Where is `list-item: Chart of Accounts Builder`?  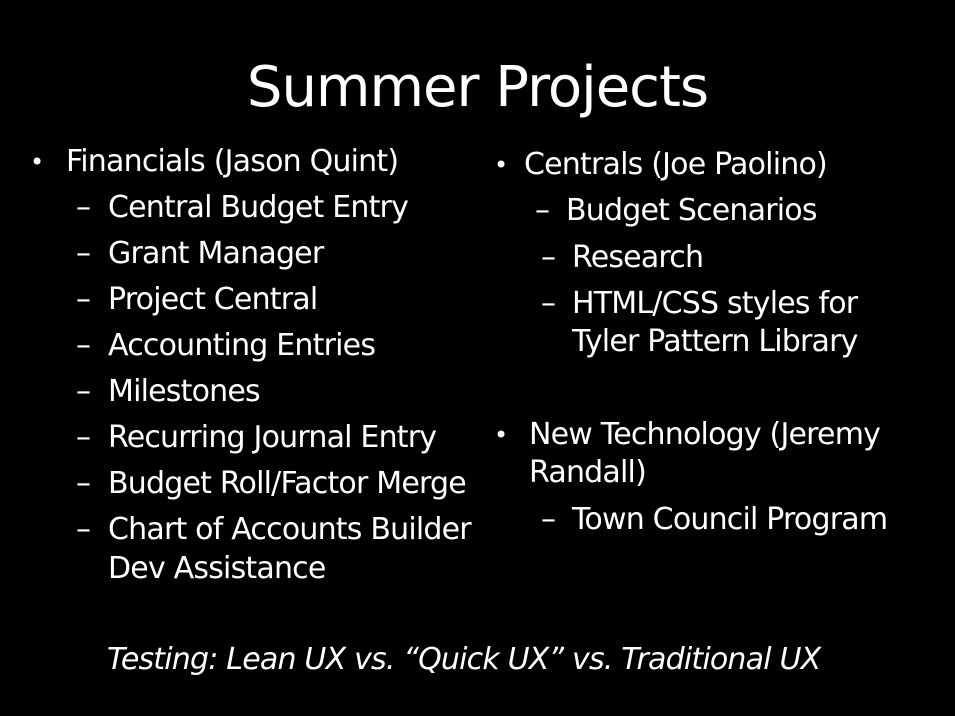
list-item: Chart of Accounts Builder is located at coordinates (290, 529).